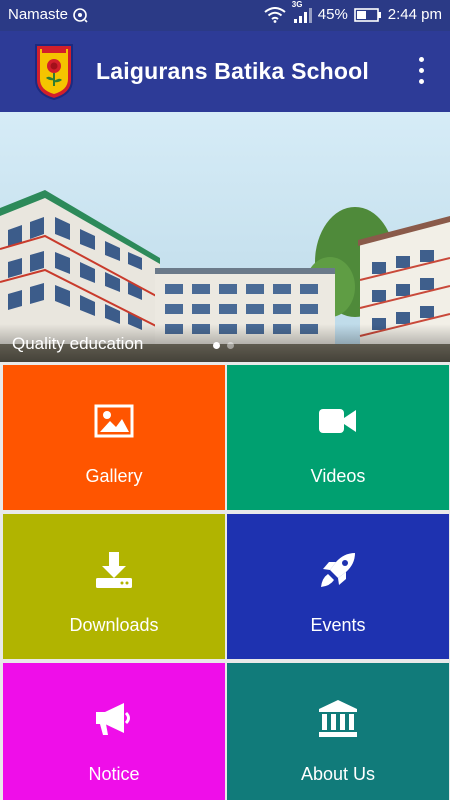 This screenshot has height=800, width=450. I want to click on video-icon, so click(338, 421).